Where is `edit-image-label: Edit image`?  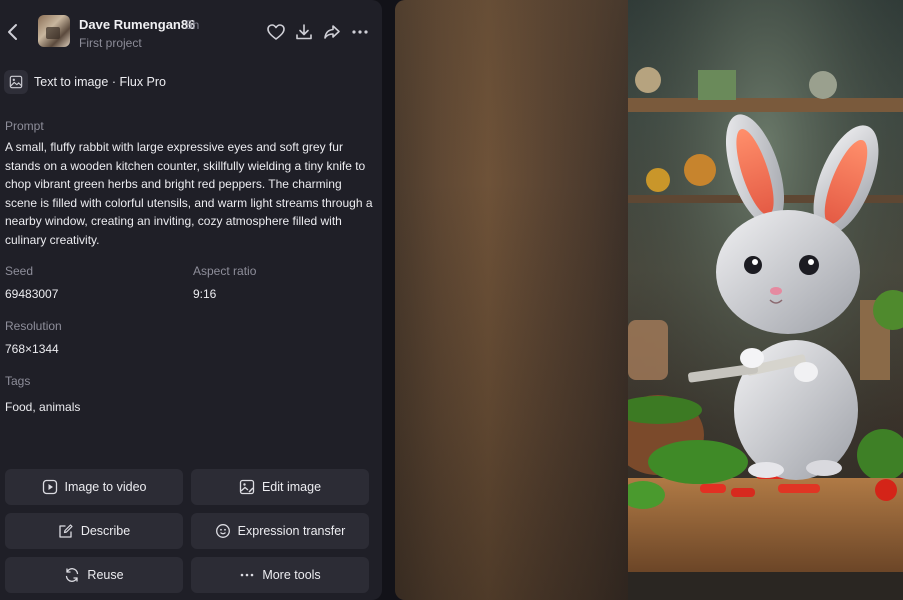 edit-image-label: Edit image is located at coordinates (291, 487).